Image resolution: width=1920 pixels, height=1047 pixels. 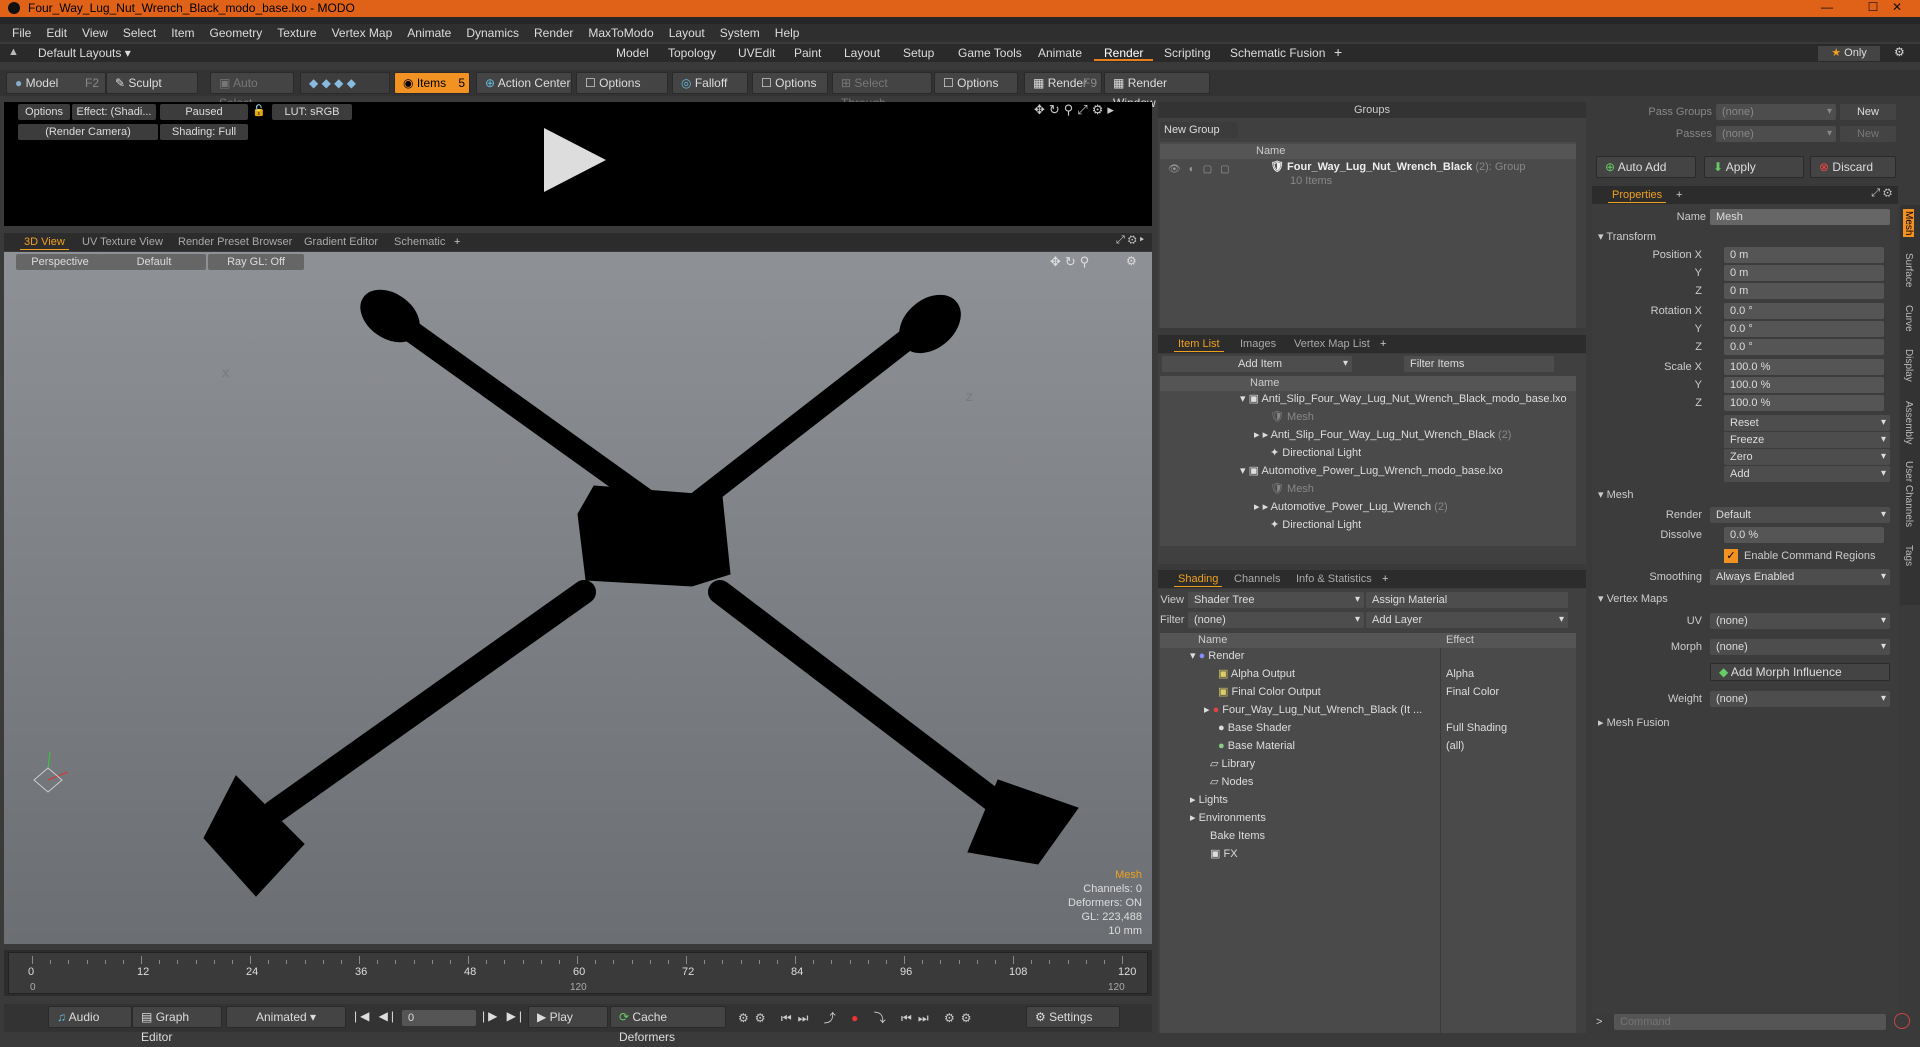 What do you see at coordinates (1908, 270) in the screenshot?
I see `side-tab-surface: Surface` at bounding box center [1908, 270].